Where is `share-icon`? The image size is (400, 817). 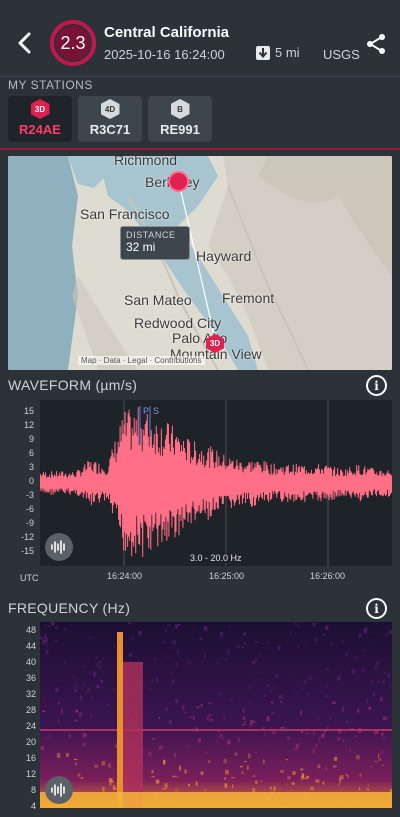
share-icon is located at coordinates (376, 44).